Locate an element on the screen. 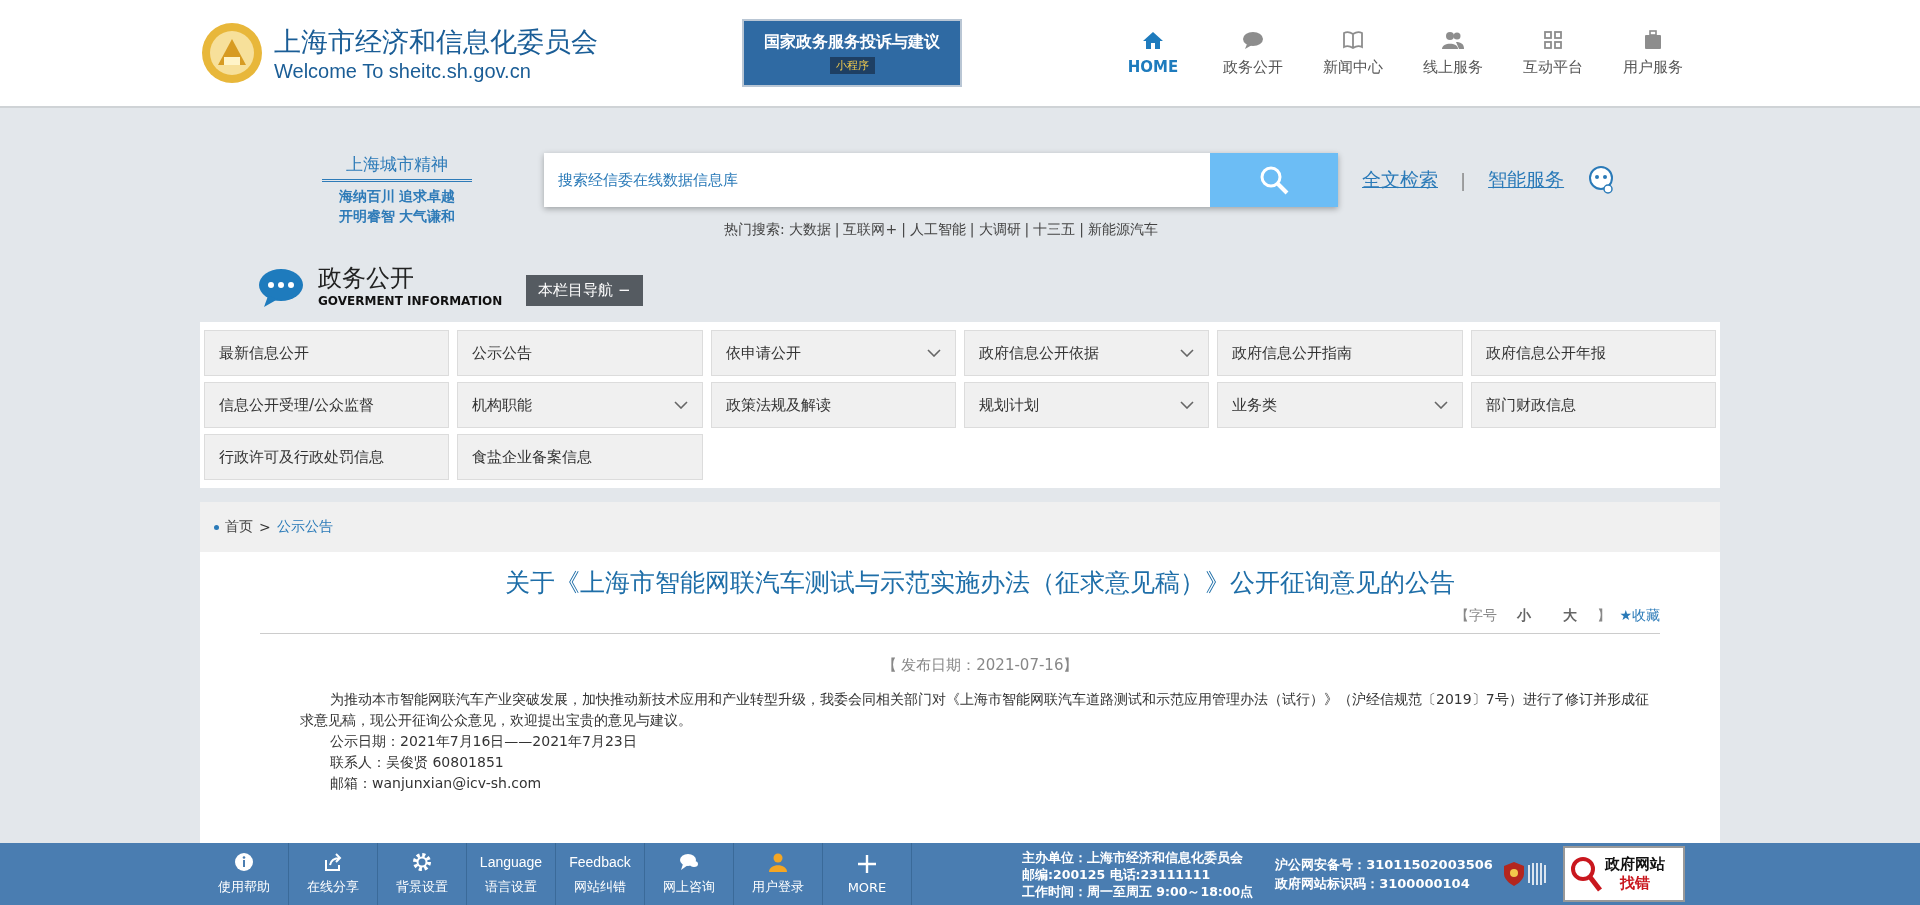  full-text-search-link: 全文检索 is located at coordinates (1400, 180).